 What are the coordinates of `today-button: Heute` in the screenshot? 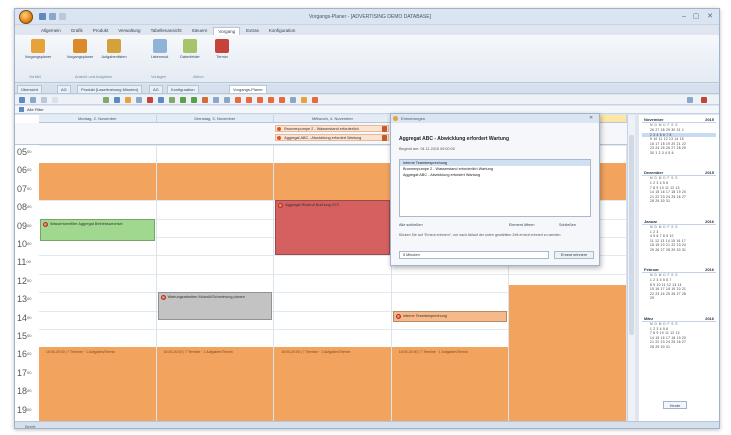 It's located at (675, 405).